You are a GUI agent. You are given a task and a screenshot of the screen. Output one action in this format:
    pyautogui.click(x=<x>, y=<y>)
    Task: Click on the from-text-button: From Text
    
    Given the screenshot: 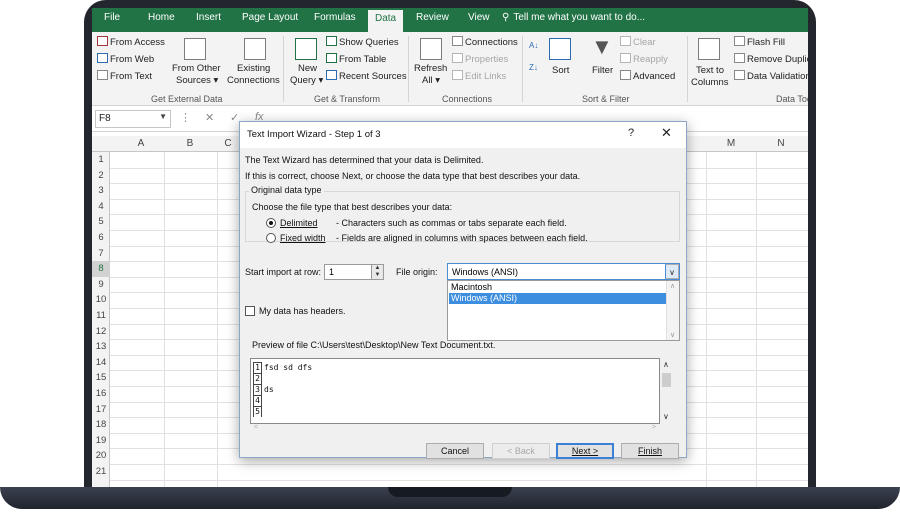 What is the action you would take?
    pyautogui.click(x=124, y=76)
    